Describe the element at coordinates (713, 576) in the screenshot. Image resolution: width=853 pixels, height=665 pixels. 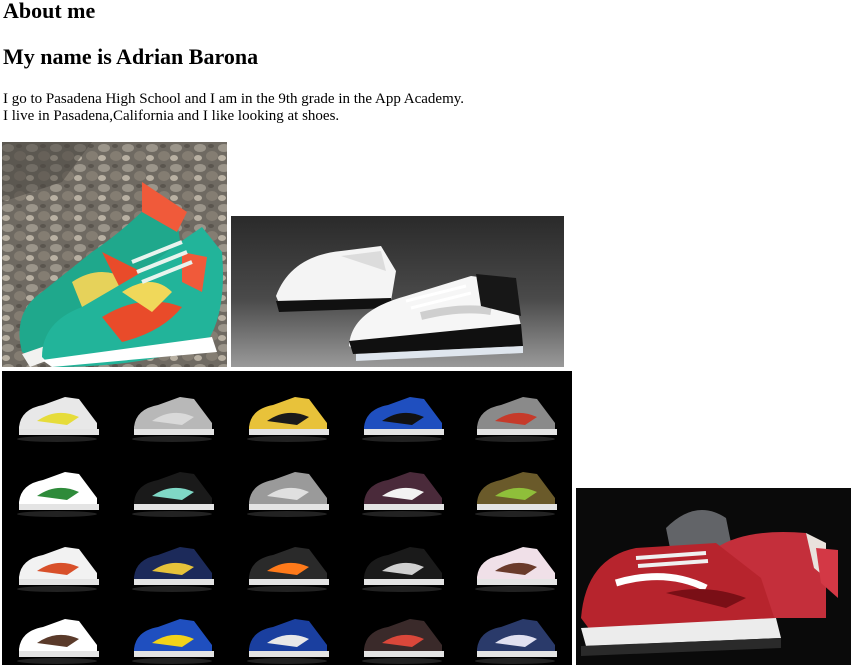
I see `lobster-dunk-photo` at that location.